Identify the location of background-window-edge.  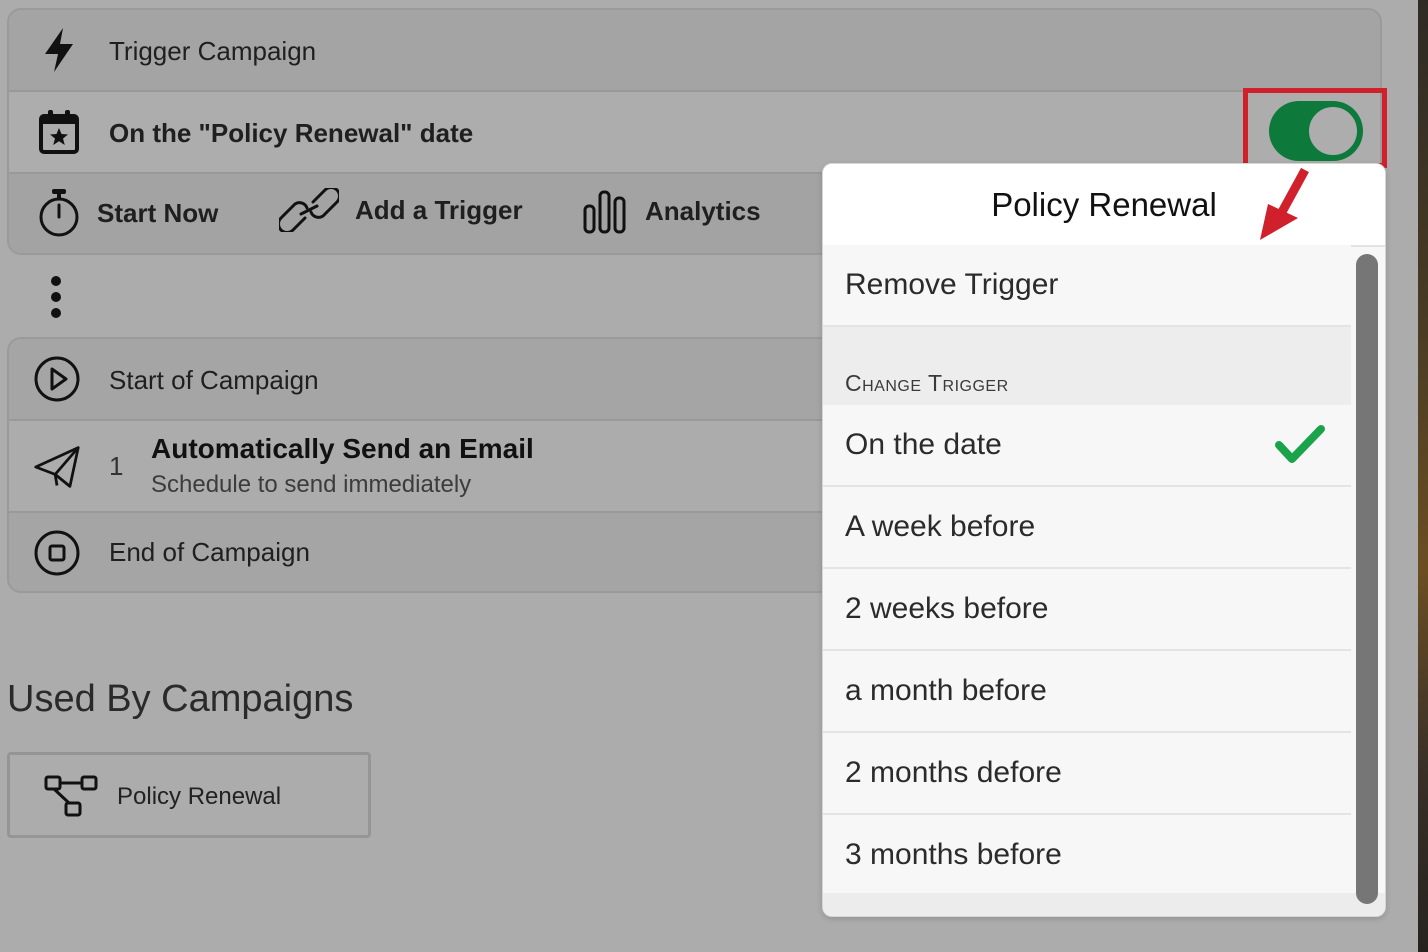
(1423, 476).